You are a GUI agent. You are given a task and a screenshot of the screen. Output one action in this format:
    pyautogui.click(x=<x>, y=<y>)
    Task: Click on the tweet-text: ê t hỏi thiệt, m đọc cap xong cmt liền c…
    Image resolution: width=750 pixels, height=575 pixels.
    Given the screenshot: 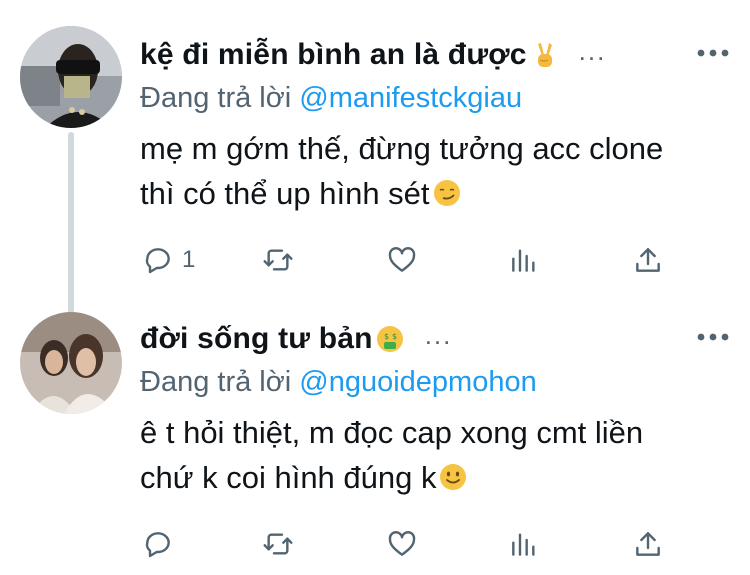 What is the action you would take?
    pyautogui.click(x=435, y=455)
    